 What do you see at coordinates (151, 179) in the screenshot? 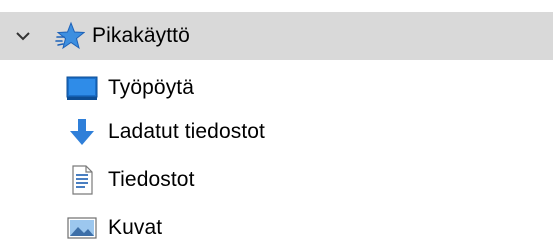
I see `sidebar-item-label: Tiedostot` at bounding box center [151, 179].